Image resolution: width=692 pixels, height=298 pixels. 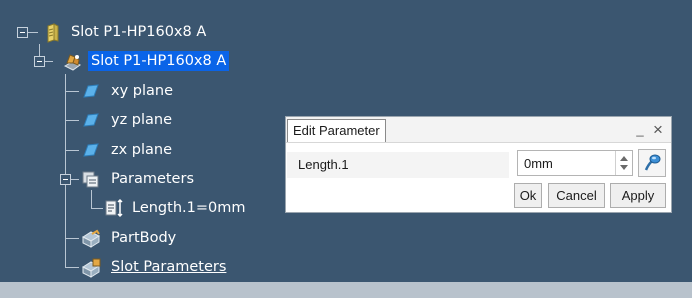 I want to click on dialog-title: Edit Parameter, so click(x=336, y=130).